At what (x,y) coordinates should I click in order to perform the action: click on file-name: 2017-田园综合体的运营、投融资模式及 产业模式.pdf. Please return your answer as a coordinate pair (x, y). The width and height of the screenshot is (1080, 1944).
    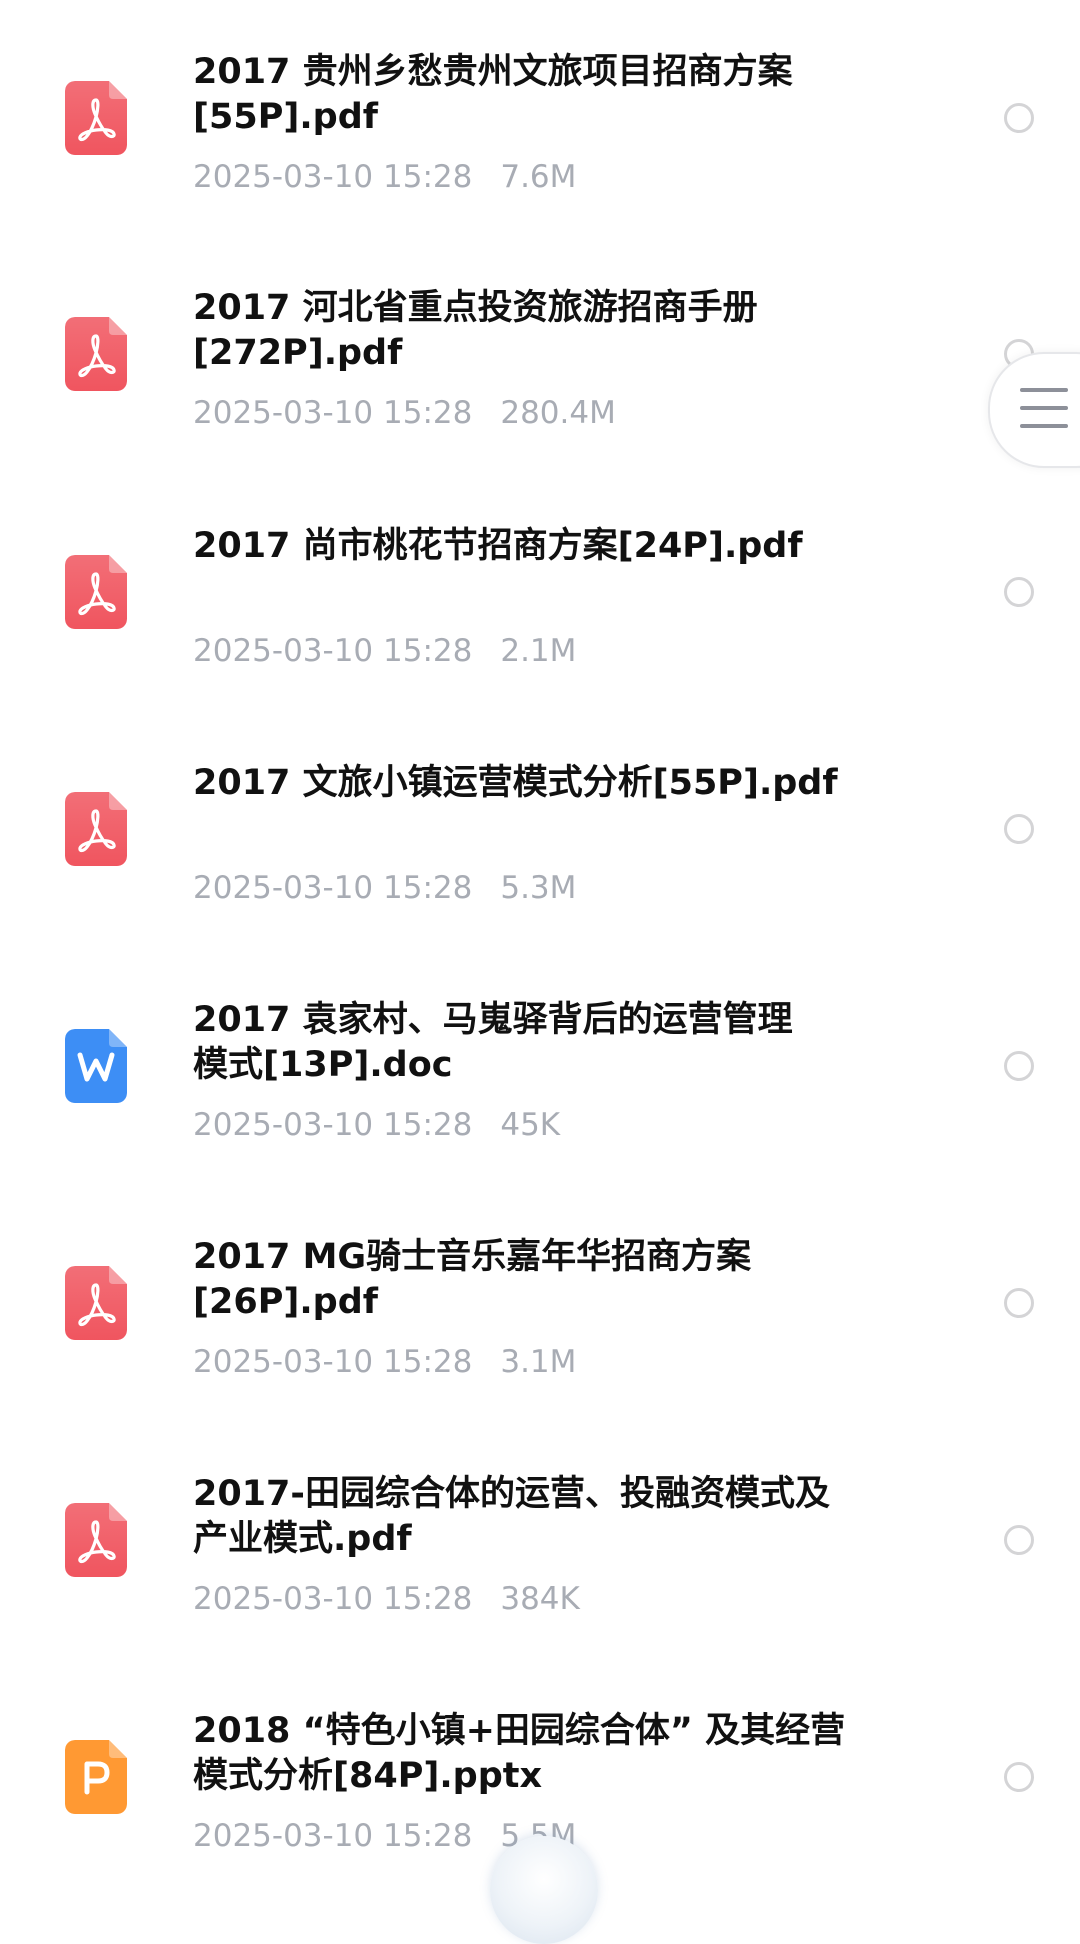
    Looking at the image, I should click on (511, 1516).